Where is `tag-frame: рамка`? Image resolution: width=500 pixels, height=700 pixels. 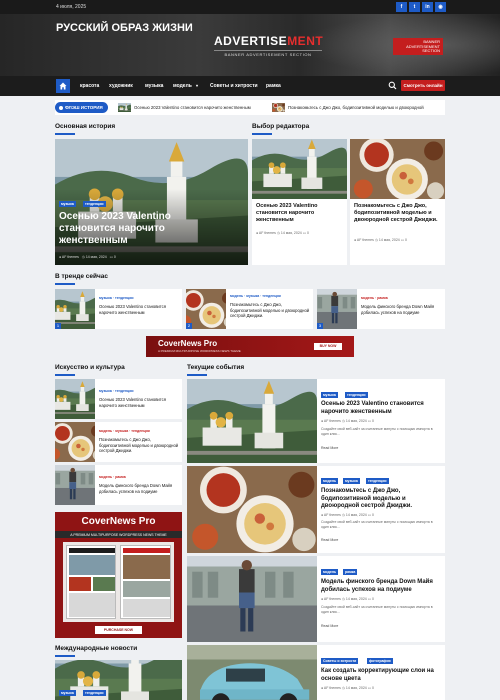 tag-frame: рамка is located at coordinates (350, 572).